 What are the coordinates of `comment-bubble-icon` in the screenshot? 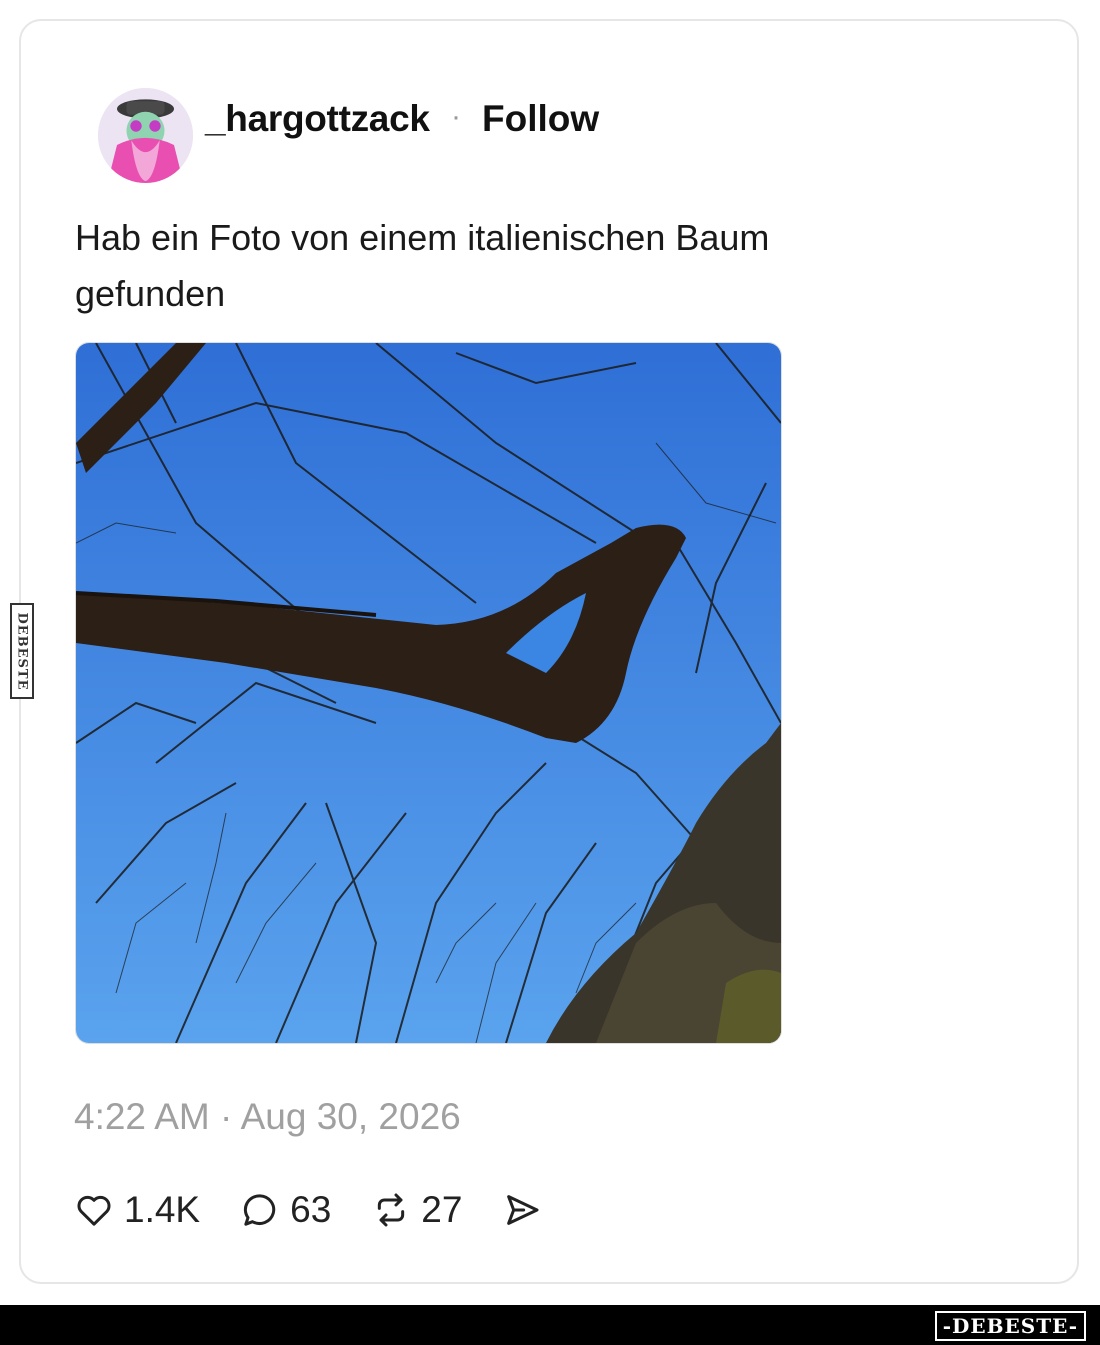 It's located at (260, 1210).